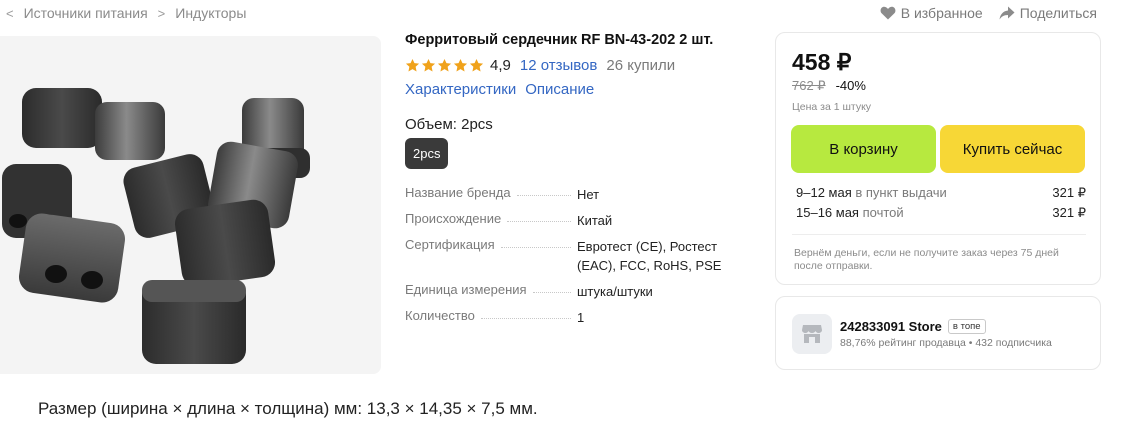  Describe the element at coordinates (863, 149) in the screenshot. I see `add-to-cart-button: В корзину` at that location.